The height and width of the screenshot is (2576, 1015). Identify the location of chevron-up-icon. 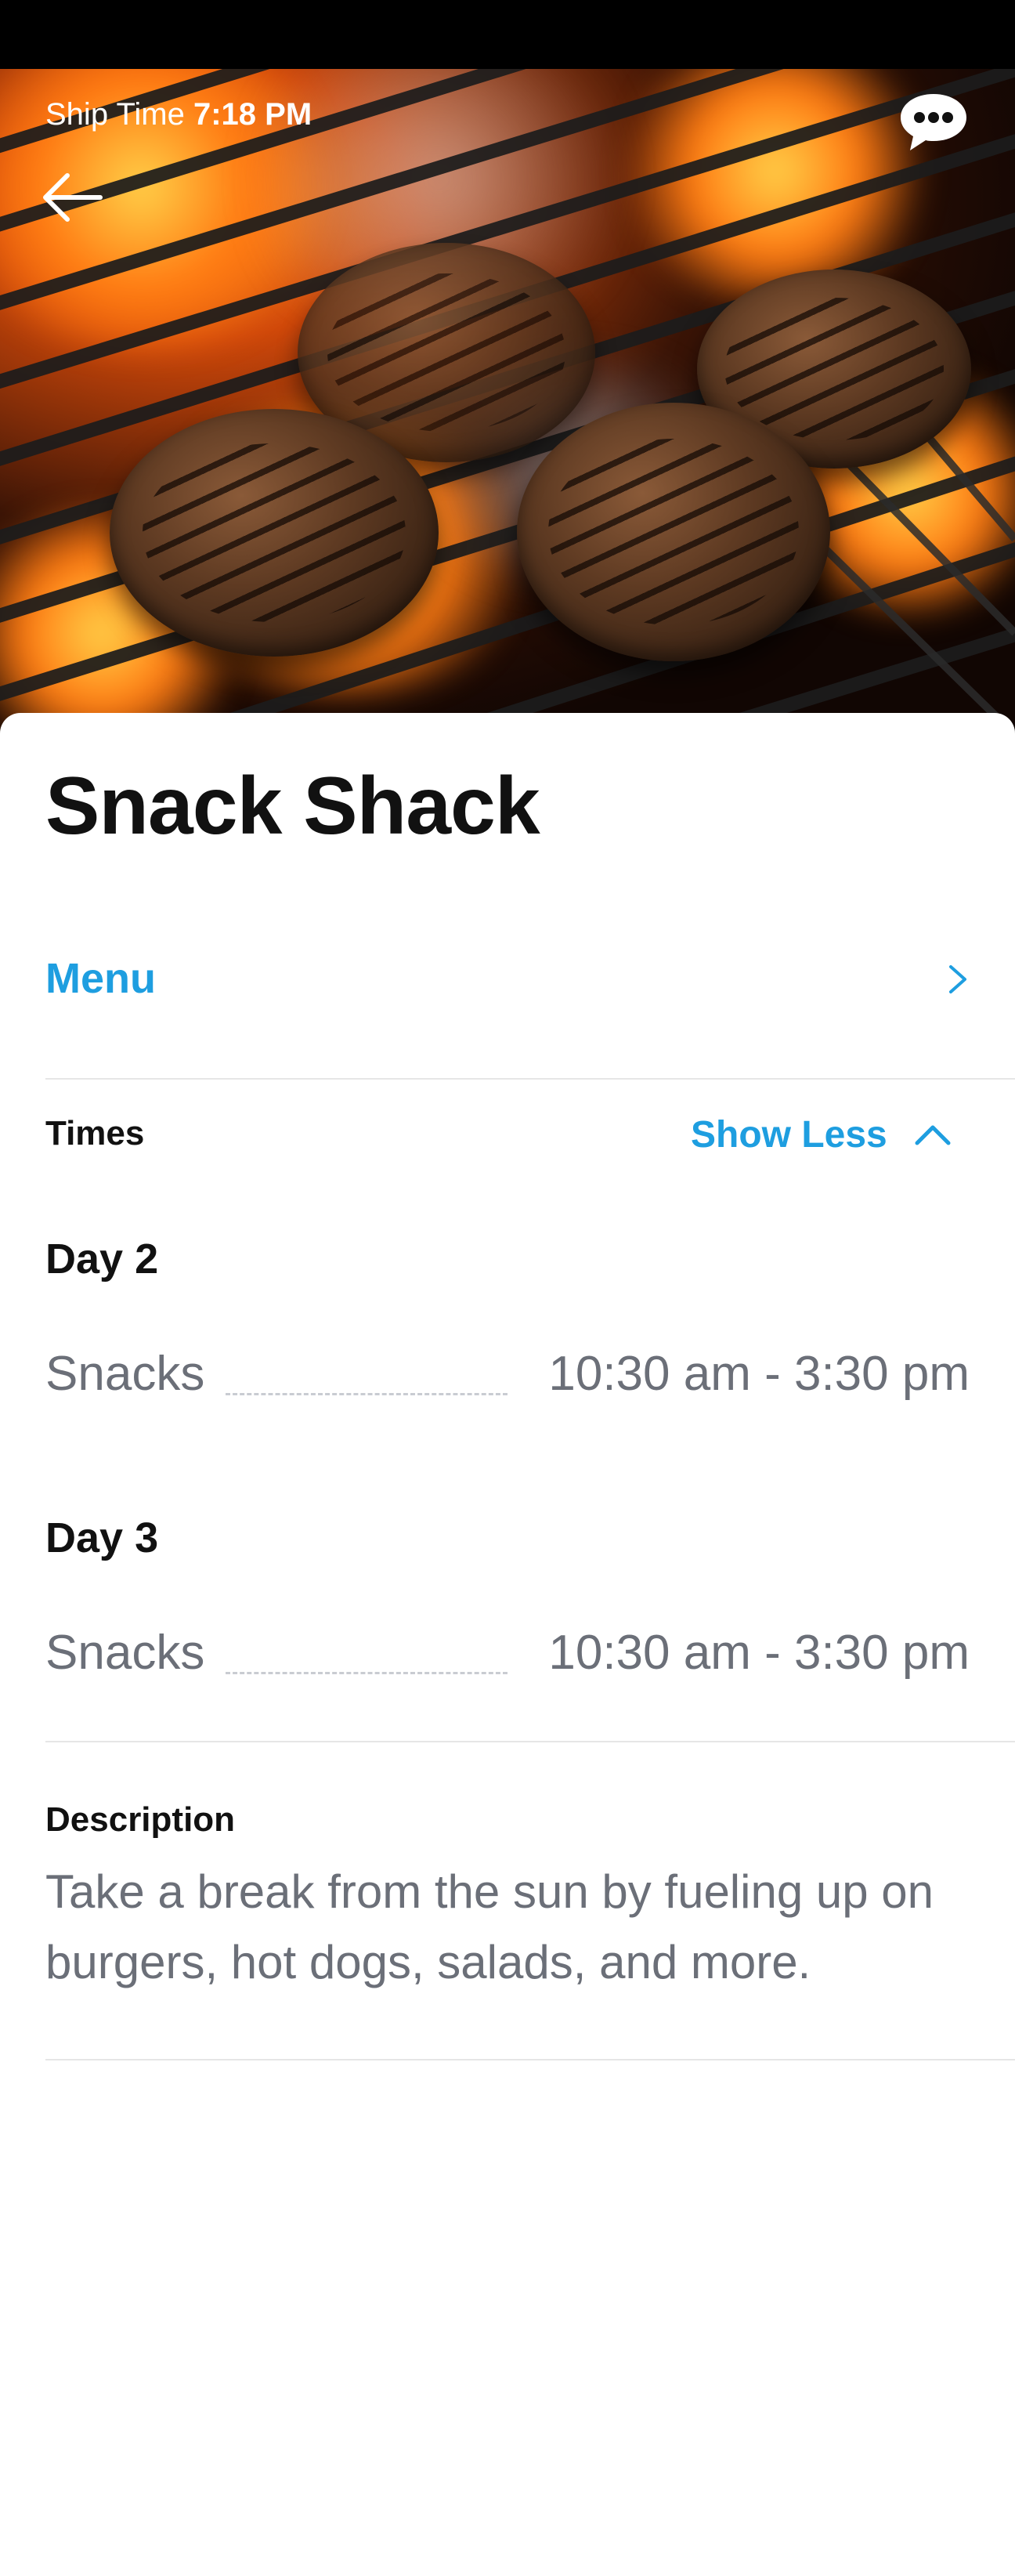
(933, 1135).